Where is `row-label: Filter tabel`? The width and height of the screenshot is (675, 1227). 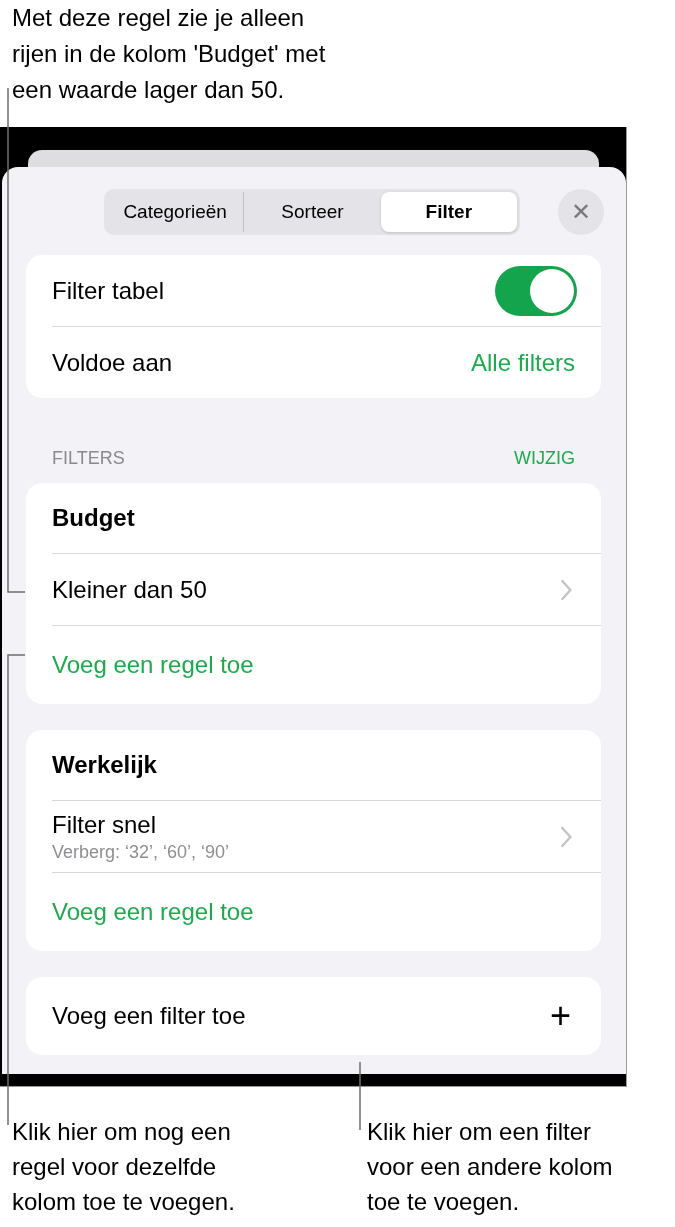 row-label: Filter tabel is located at coordinates (108, 290).